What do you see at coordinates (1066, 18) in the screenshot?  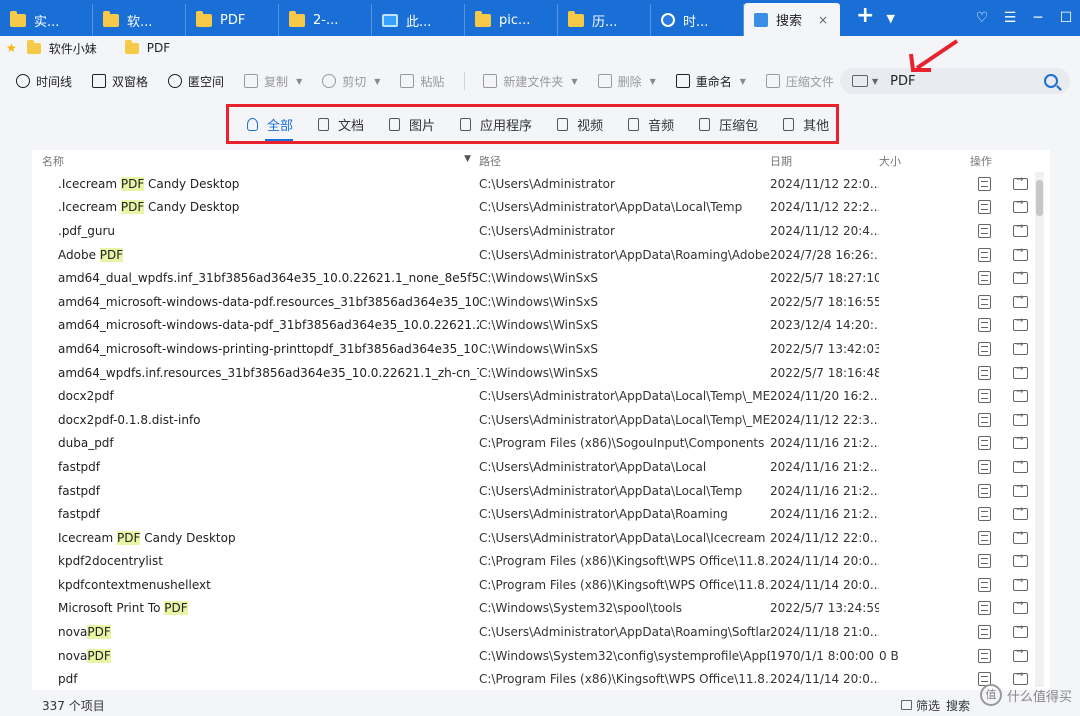 I see `maximize-button: ☐` at bounding box center [1066, 18].